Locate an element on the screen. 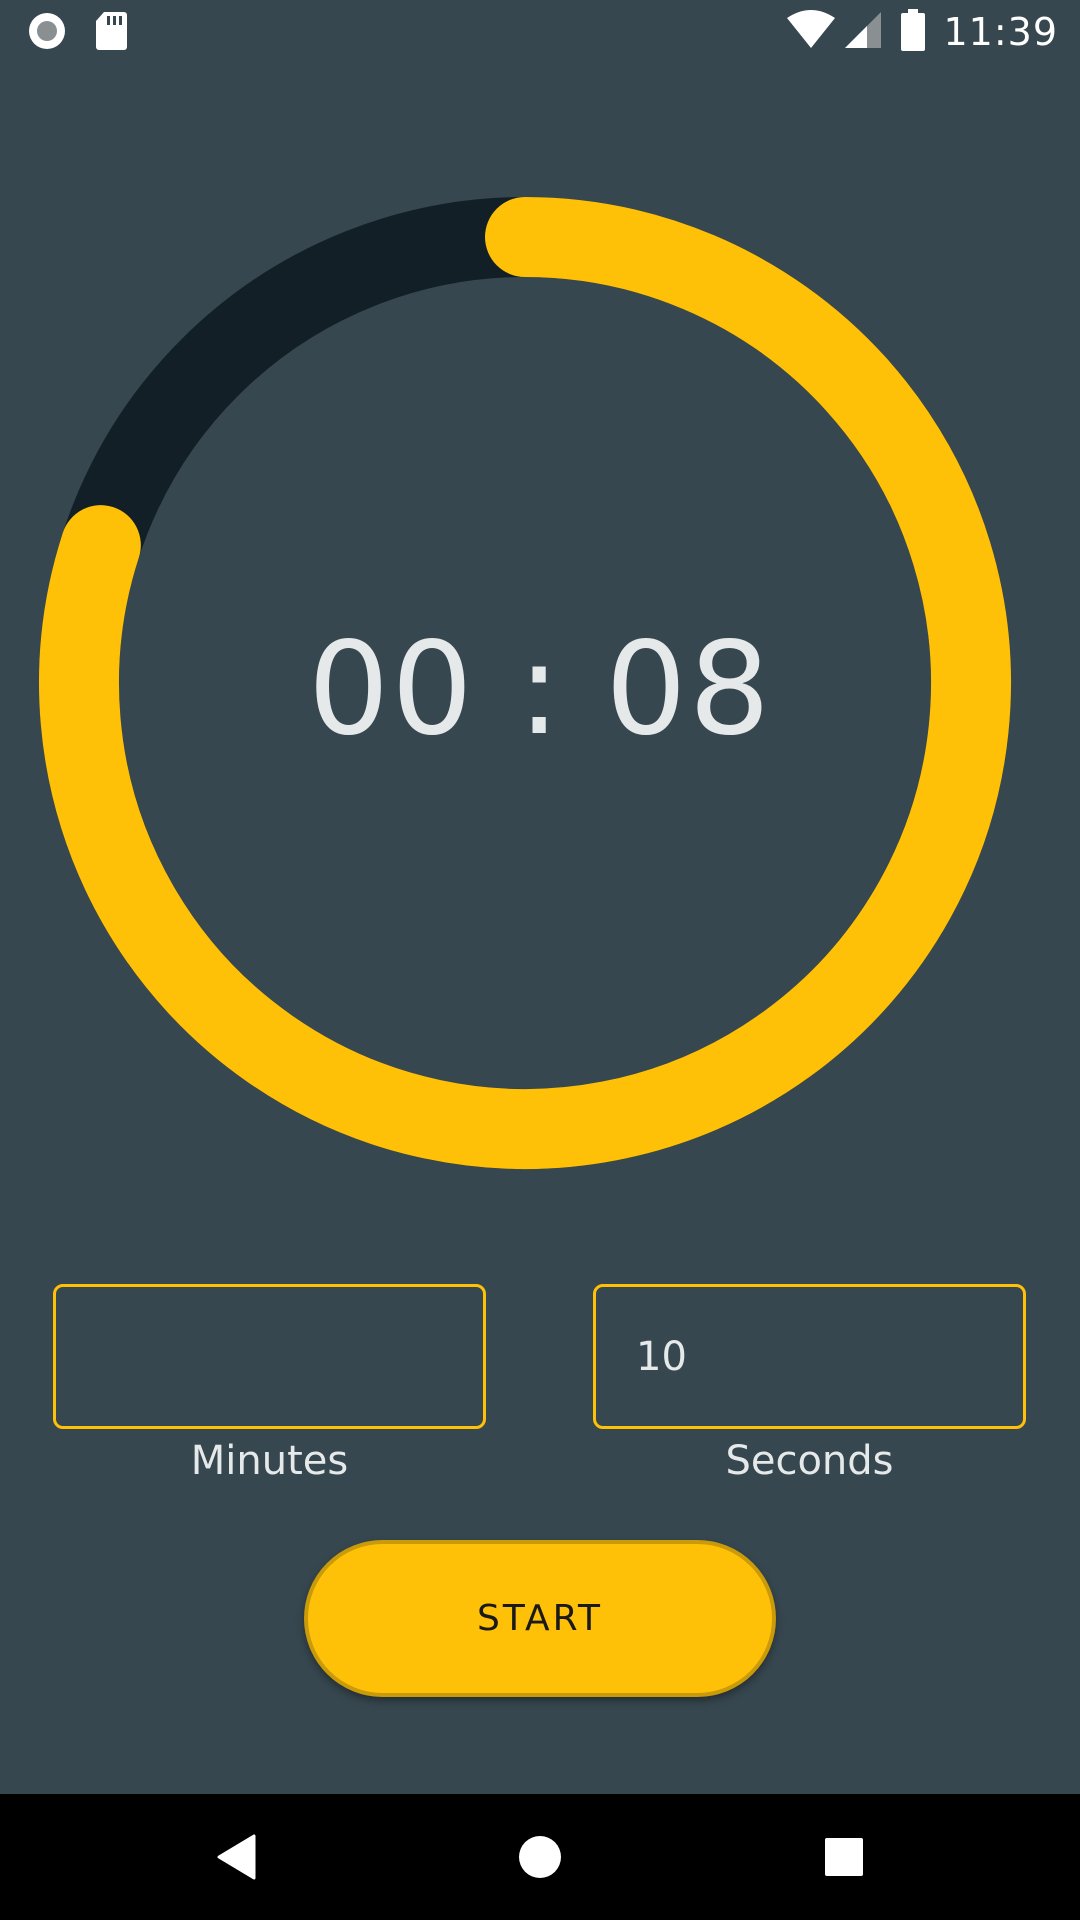  back-icon is located at coordinates (236, 1857).